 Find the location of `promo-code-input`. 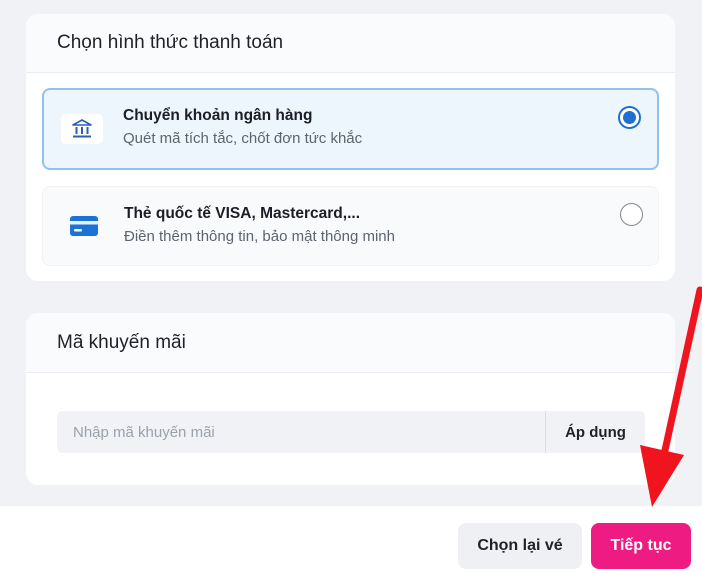

promo-code-input is located at coordinates (301, 432).